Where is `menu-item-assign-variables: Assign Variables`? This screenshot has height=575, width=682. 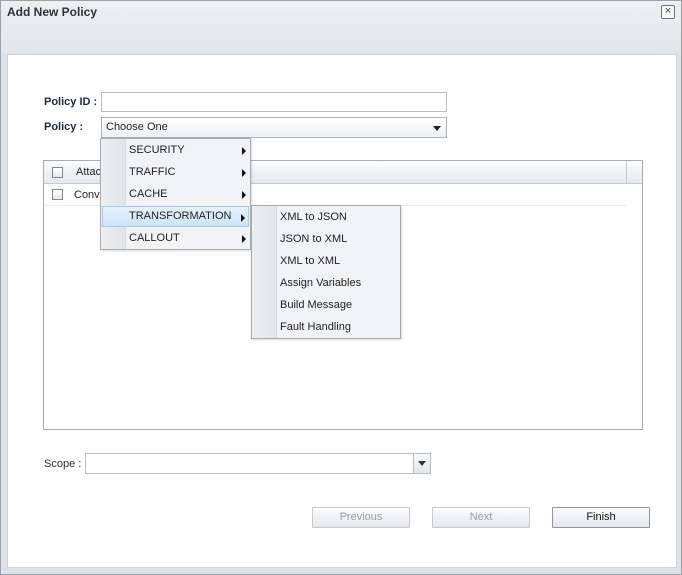
menu-item-assign-variables: Assign Variables is located at coordinates (326, 283).